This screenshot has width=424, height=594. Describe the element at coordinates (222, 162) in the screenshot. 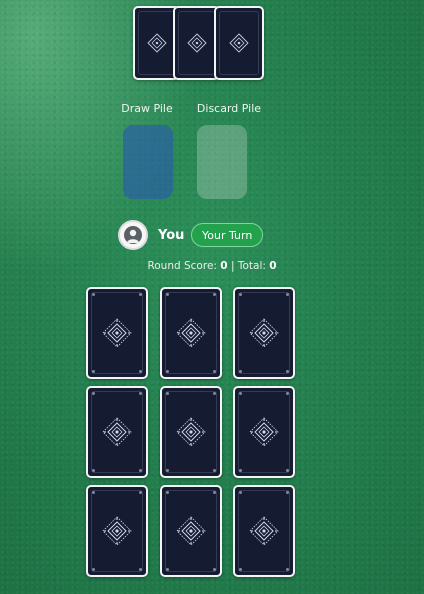

I see `discard-pile` at that location.